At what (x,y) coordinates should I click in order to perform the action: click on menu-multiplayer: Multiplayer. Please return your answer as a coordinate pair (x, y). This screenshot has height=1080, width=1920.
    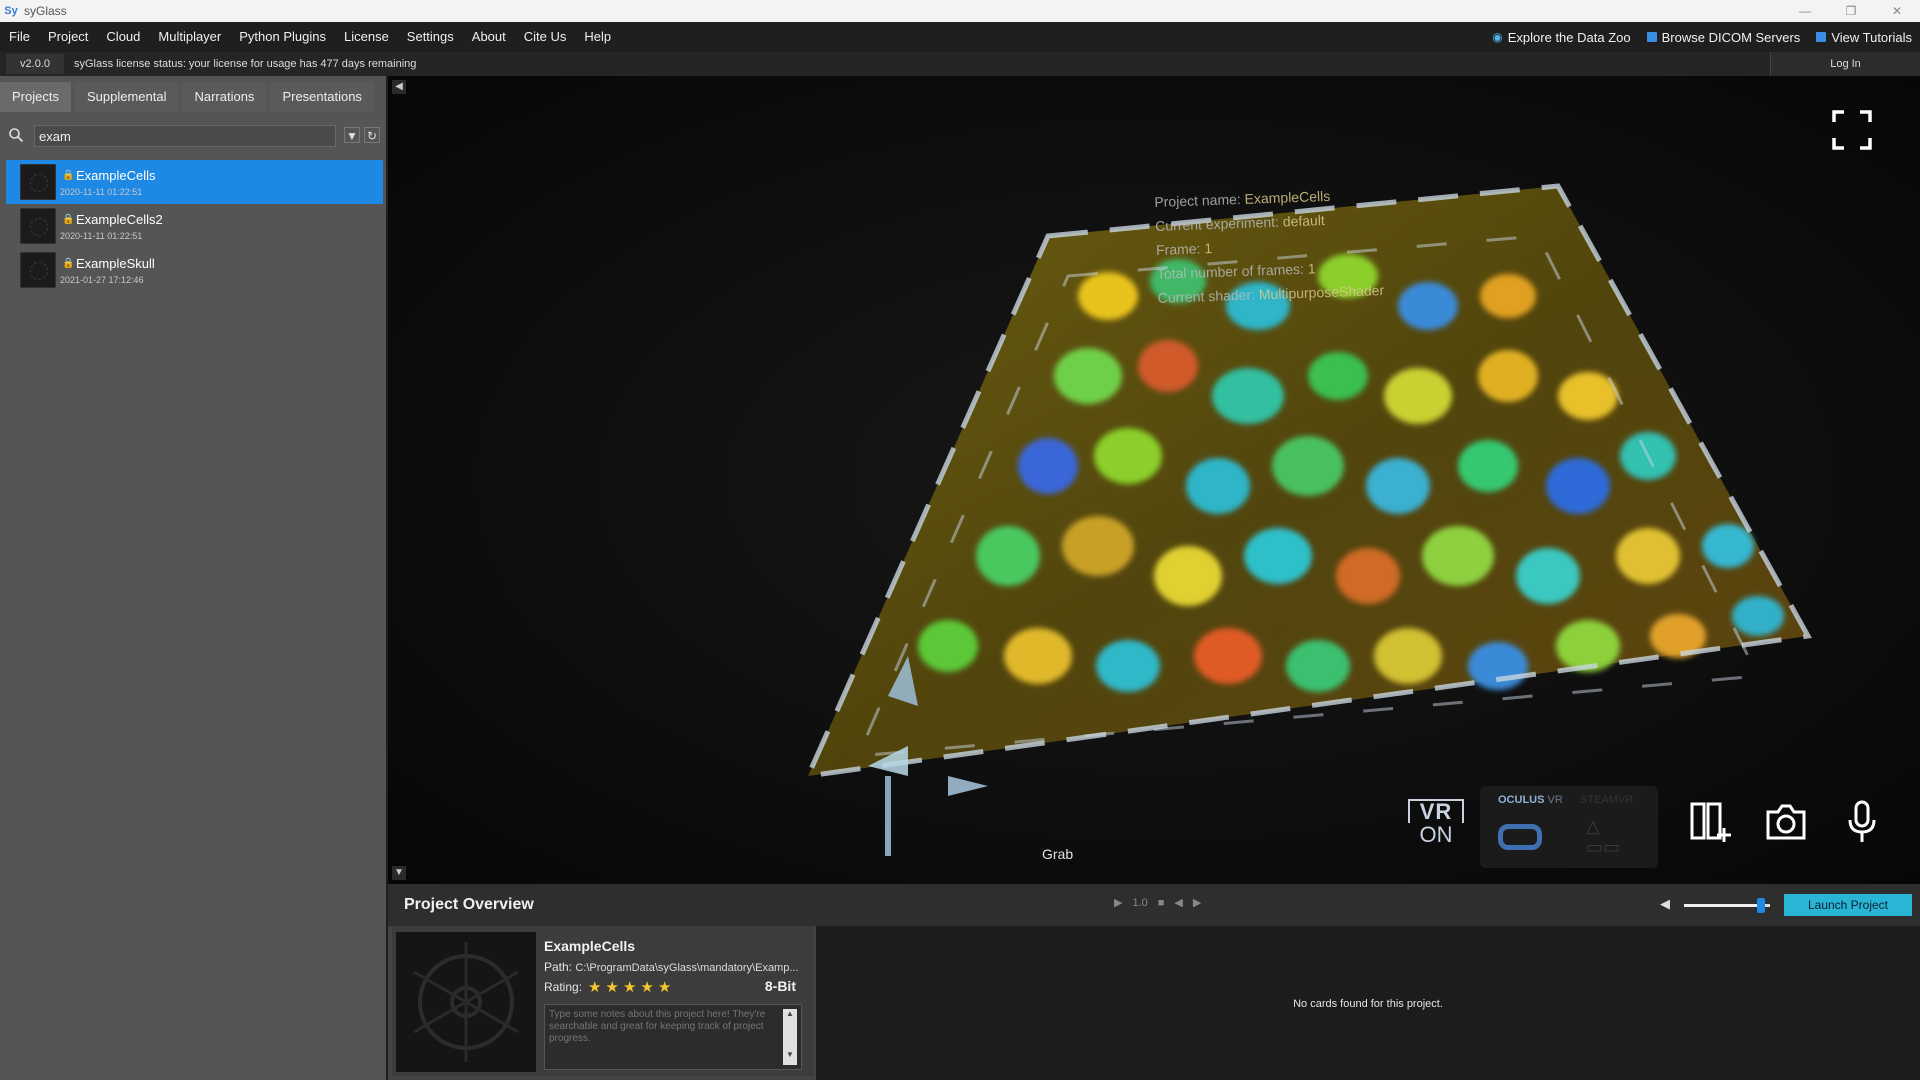
    Looking at the image, I should click on (189, 37).